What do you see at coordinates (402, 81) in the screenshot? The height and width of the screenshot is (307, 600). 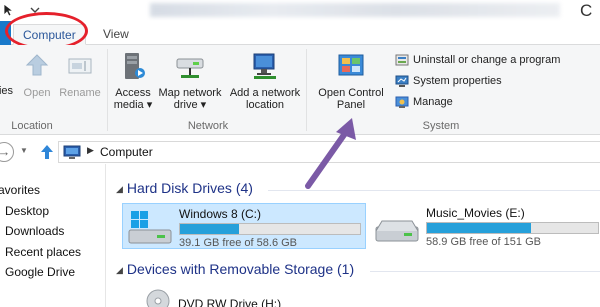 I see `system-properties-icon` at bounding box center [402, 81].